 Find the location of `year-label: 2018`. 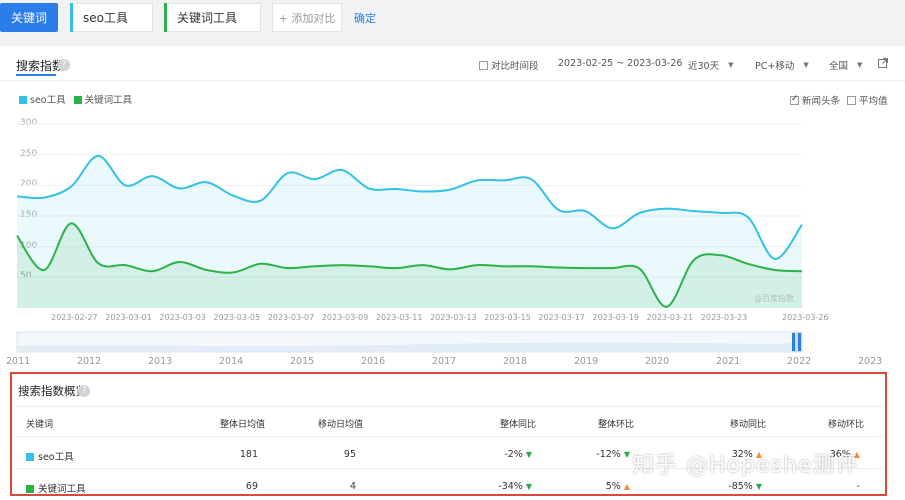

year-label: 2018 is located at coordinates (515, 361).